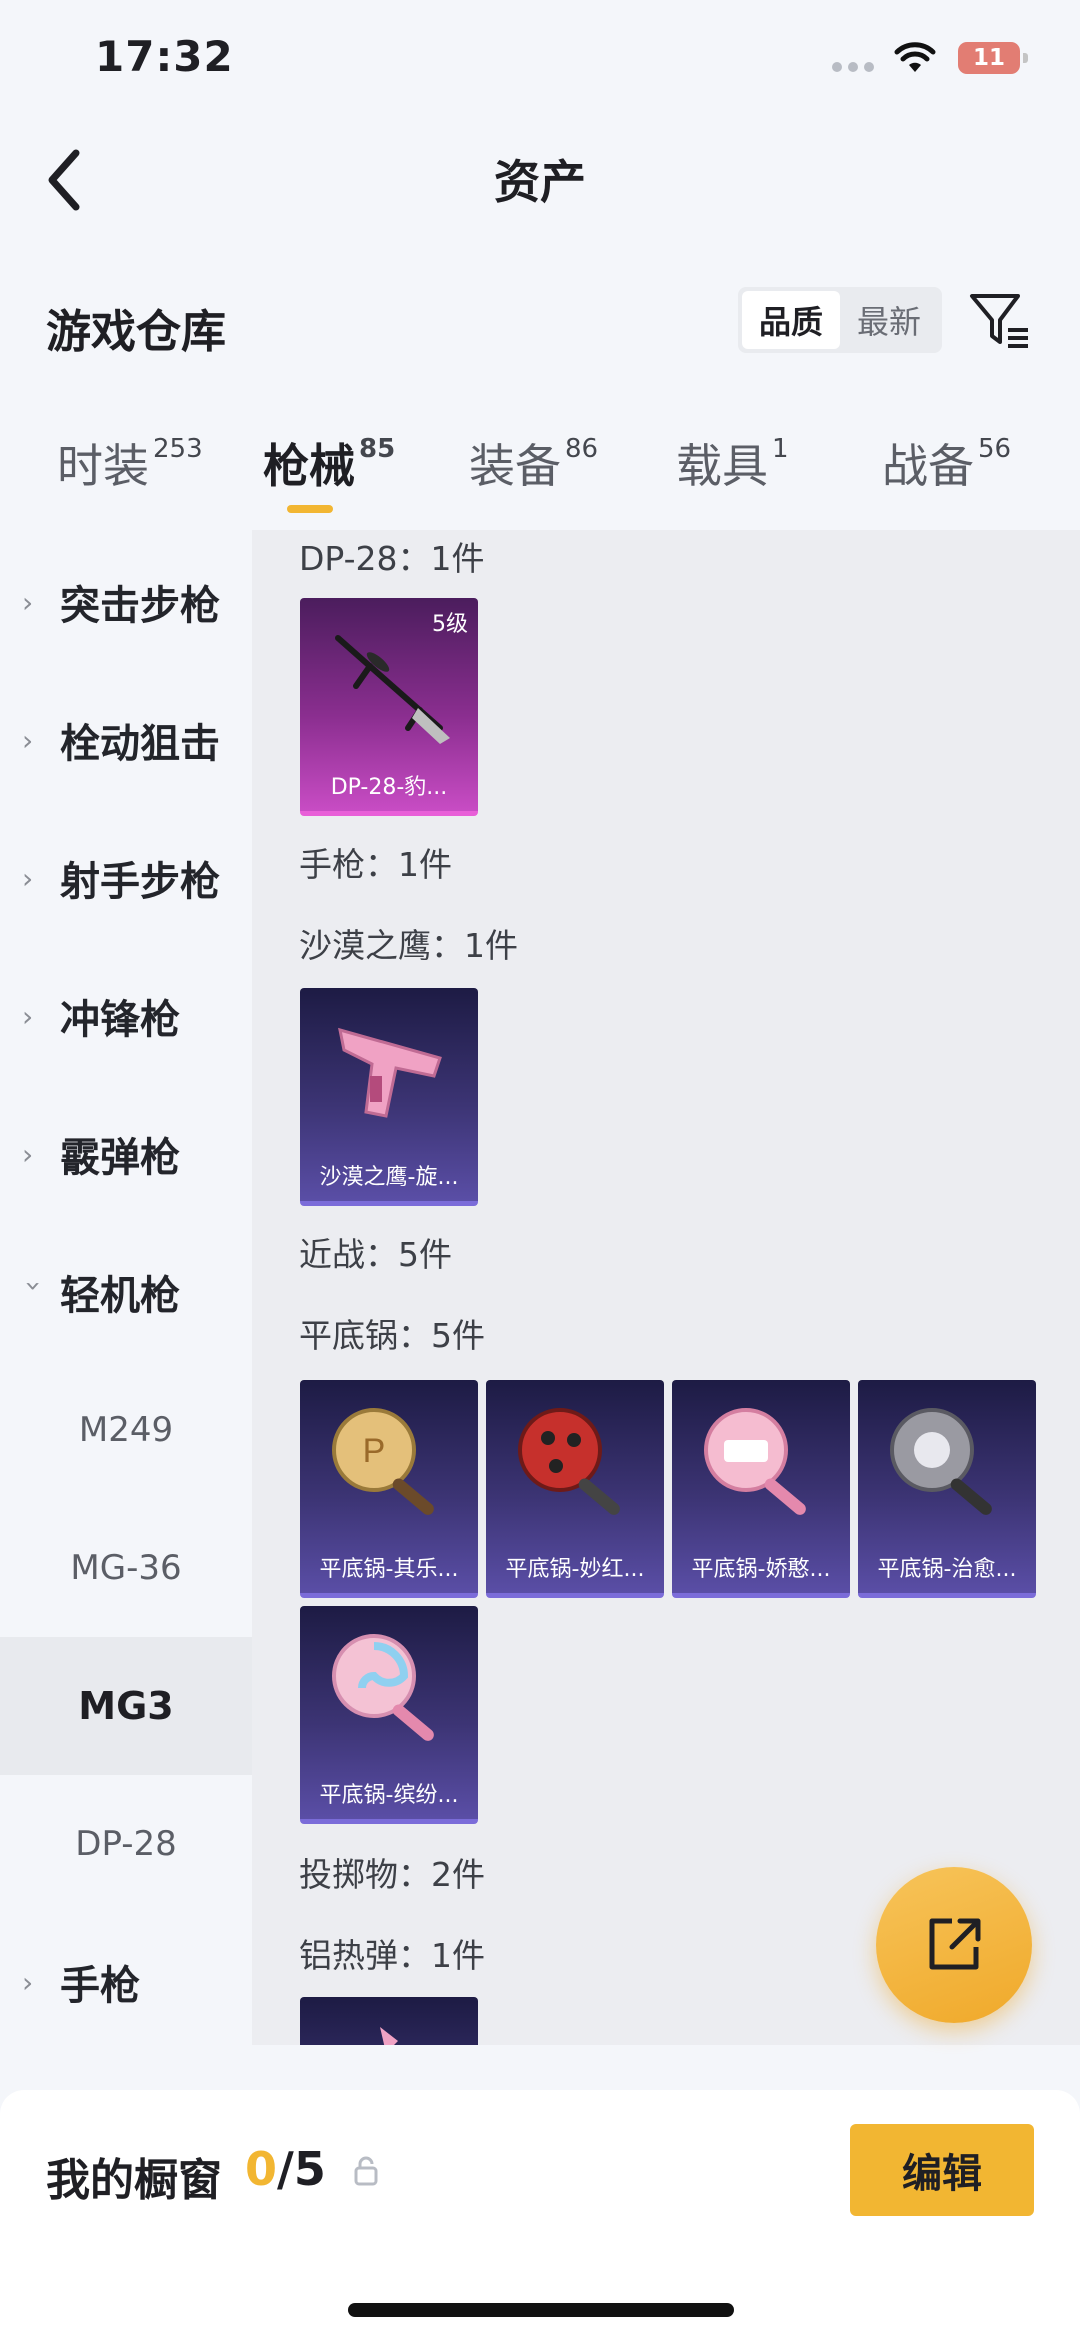 Image resolution: width=1080 pixels, height=2339 pixels. What do you see at coordinates (540, 182) in the screenshot?
I see `page-title: 资产` at bounding box center [540, 182].